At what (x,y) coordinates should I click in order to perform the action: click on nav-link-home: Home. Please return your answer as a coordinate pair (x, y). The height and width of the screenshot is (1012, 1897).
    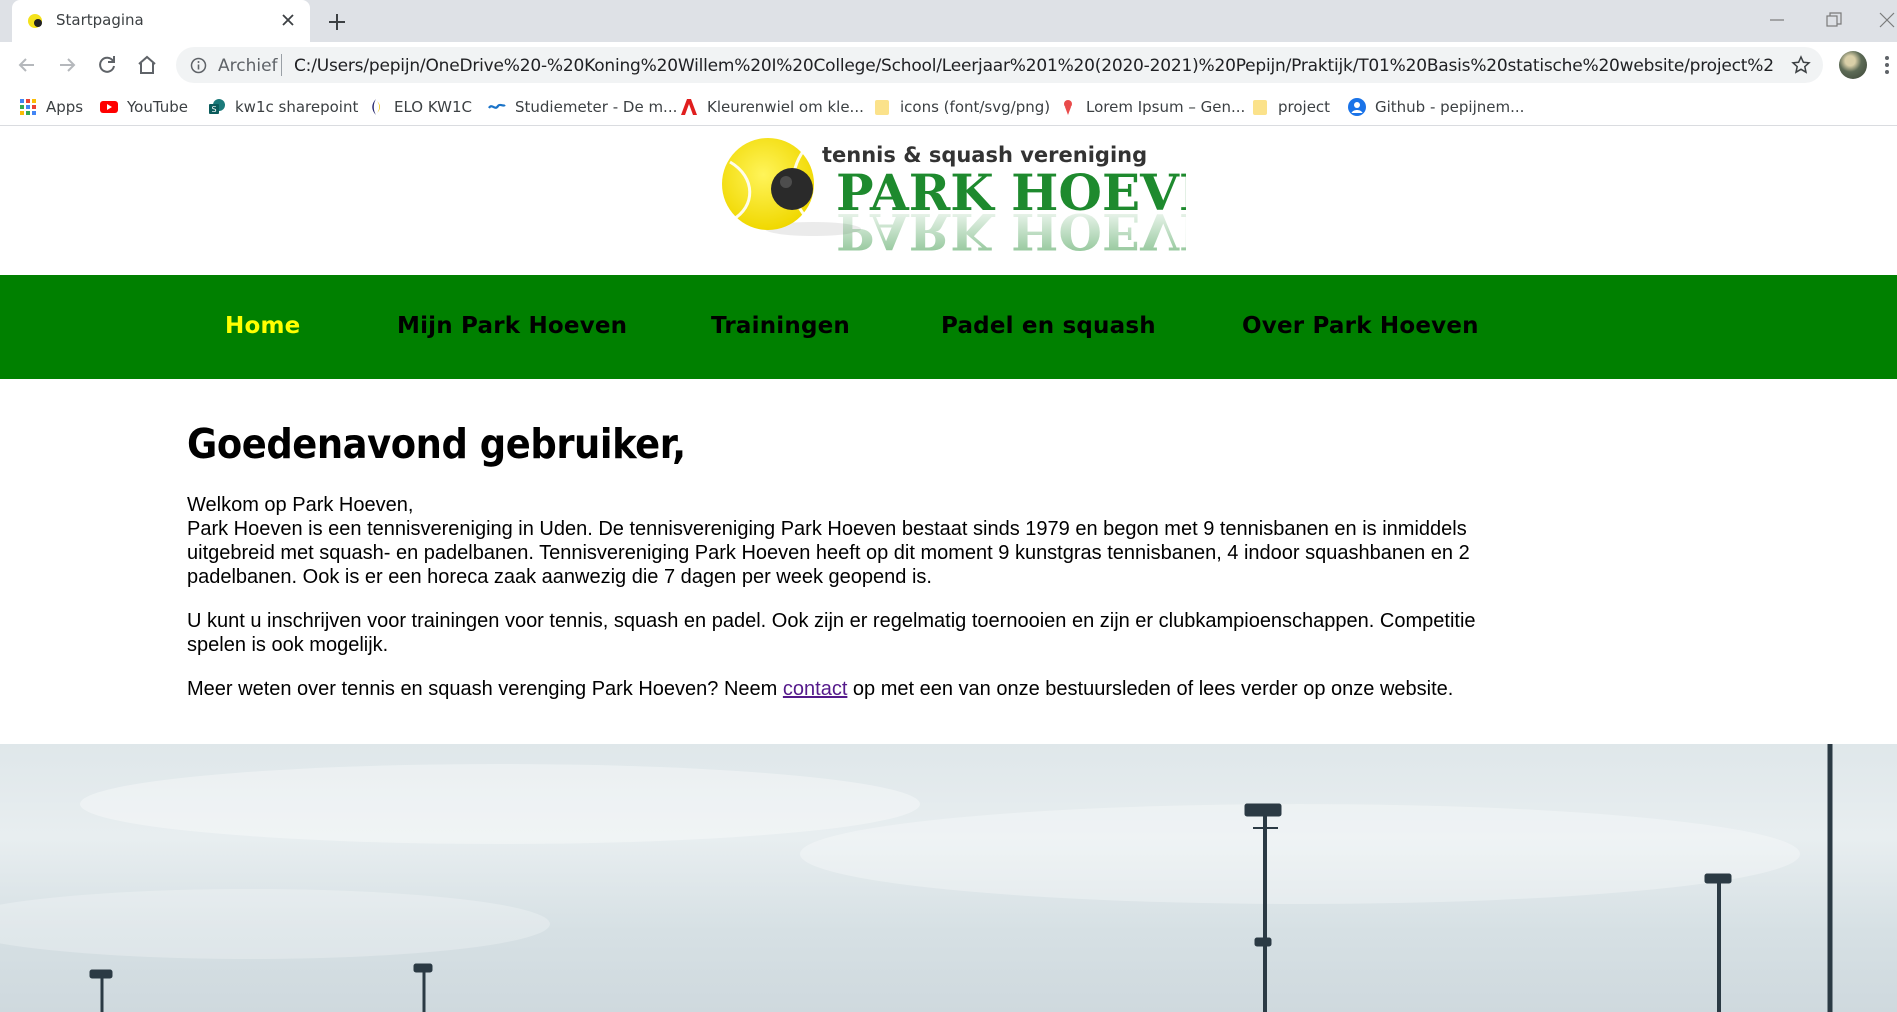
    Looking at the image, I should click on (262, 326).